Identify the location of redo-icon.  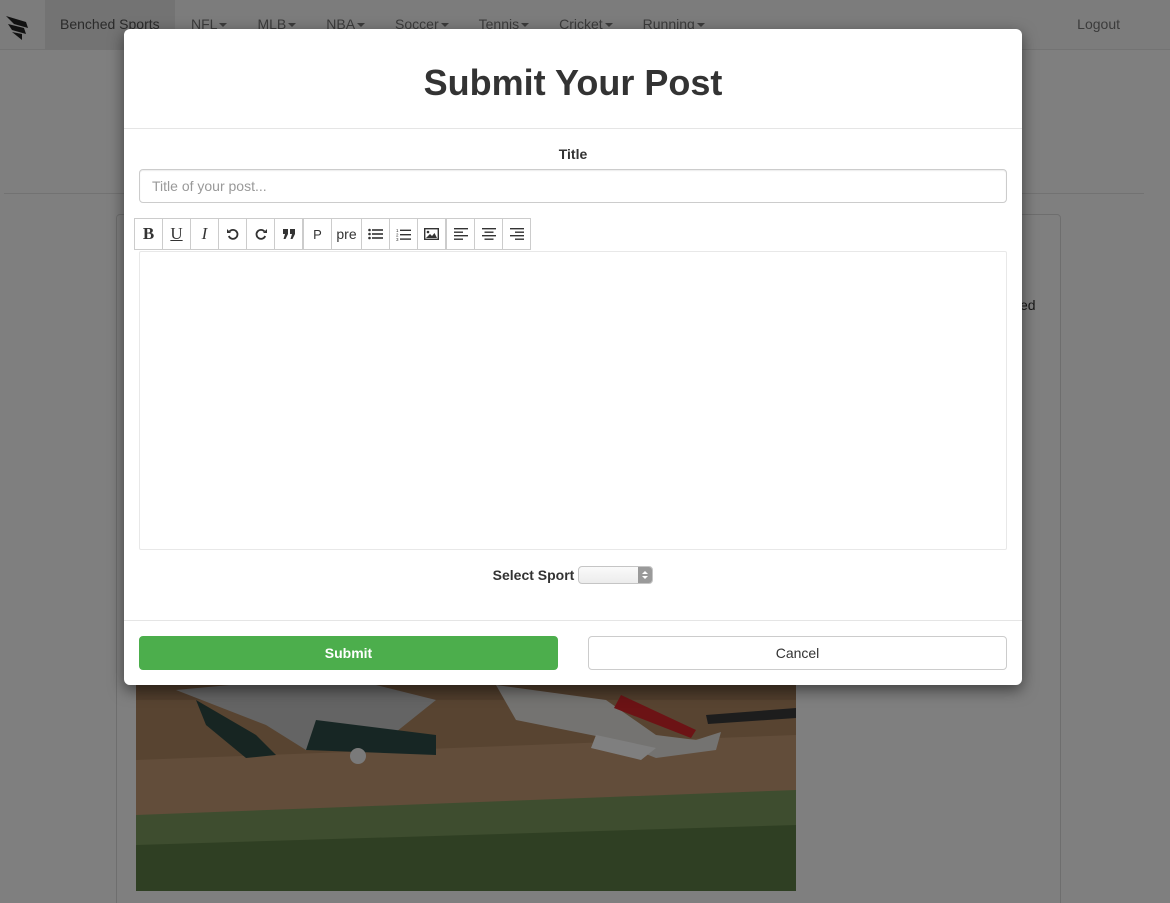
(261, 234).